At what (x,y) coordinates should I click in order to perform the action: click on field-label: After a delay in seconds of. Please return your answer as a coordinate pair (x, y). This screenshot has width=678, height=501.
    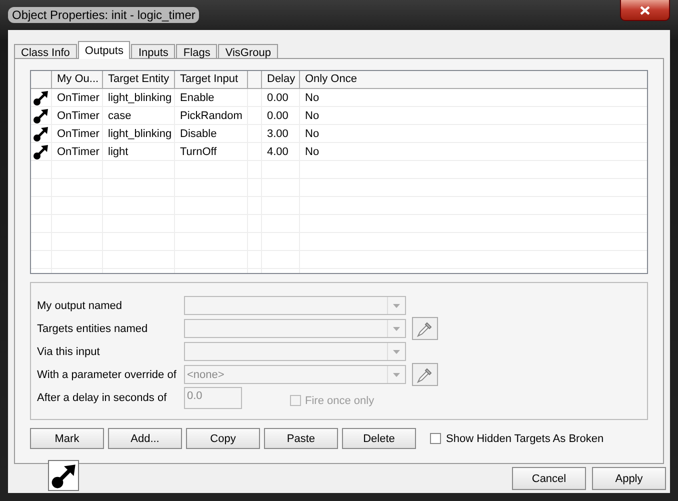
    Looking at the image, I should click on (102, 398).